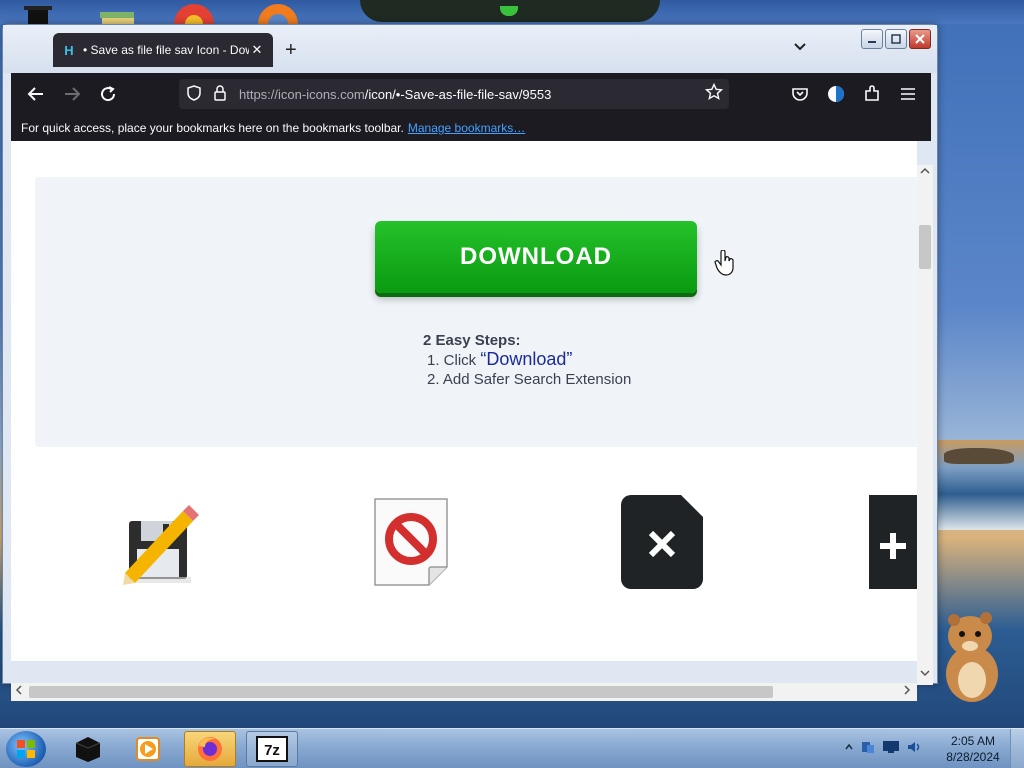  I want to click on clock-date: 8/28/2024, so click(973, 757).